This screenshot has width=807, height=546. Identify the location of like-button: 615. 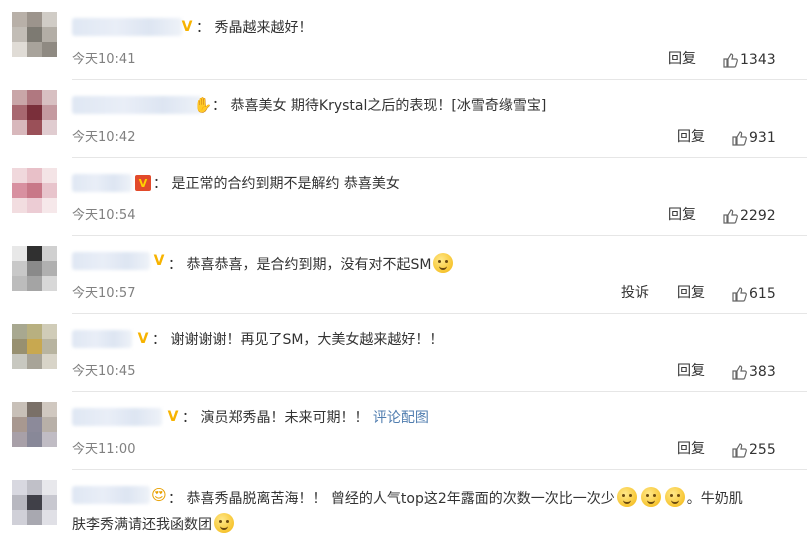
(753, 294).